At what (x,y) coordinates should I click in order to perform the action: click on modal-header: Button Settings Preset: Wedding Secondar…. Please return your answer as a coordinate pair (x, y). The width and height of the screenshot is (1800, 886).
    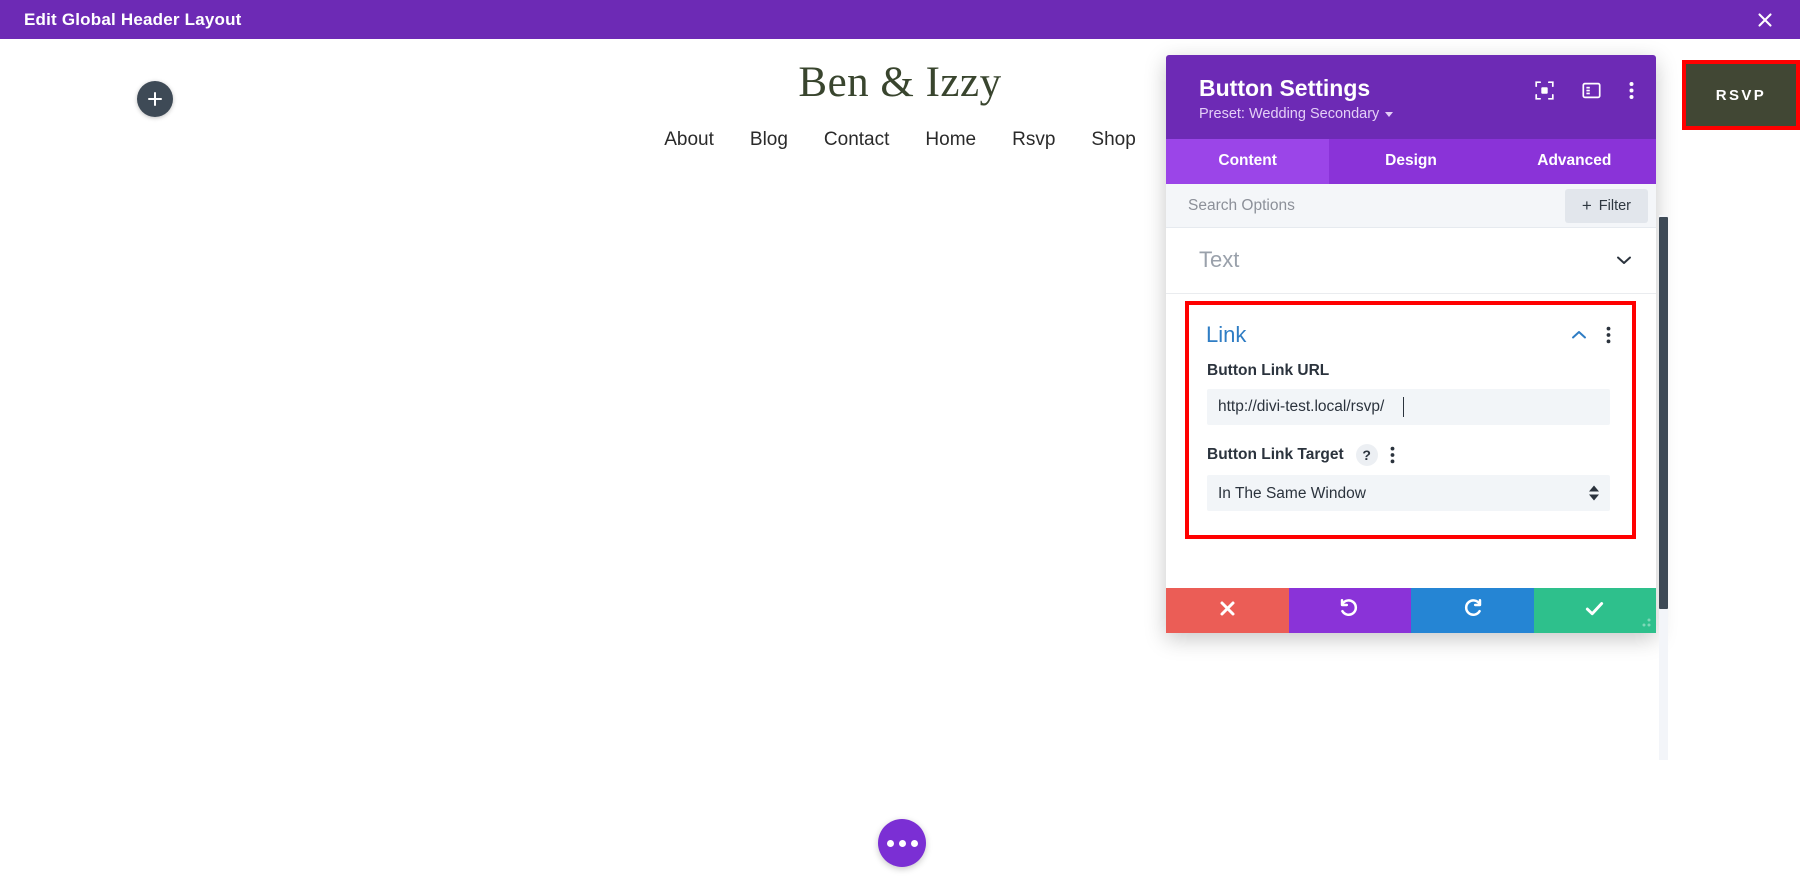
    Looking at the image, I should click on (1411, 97).